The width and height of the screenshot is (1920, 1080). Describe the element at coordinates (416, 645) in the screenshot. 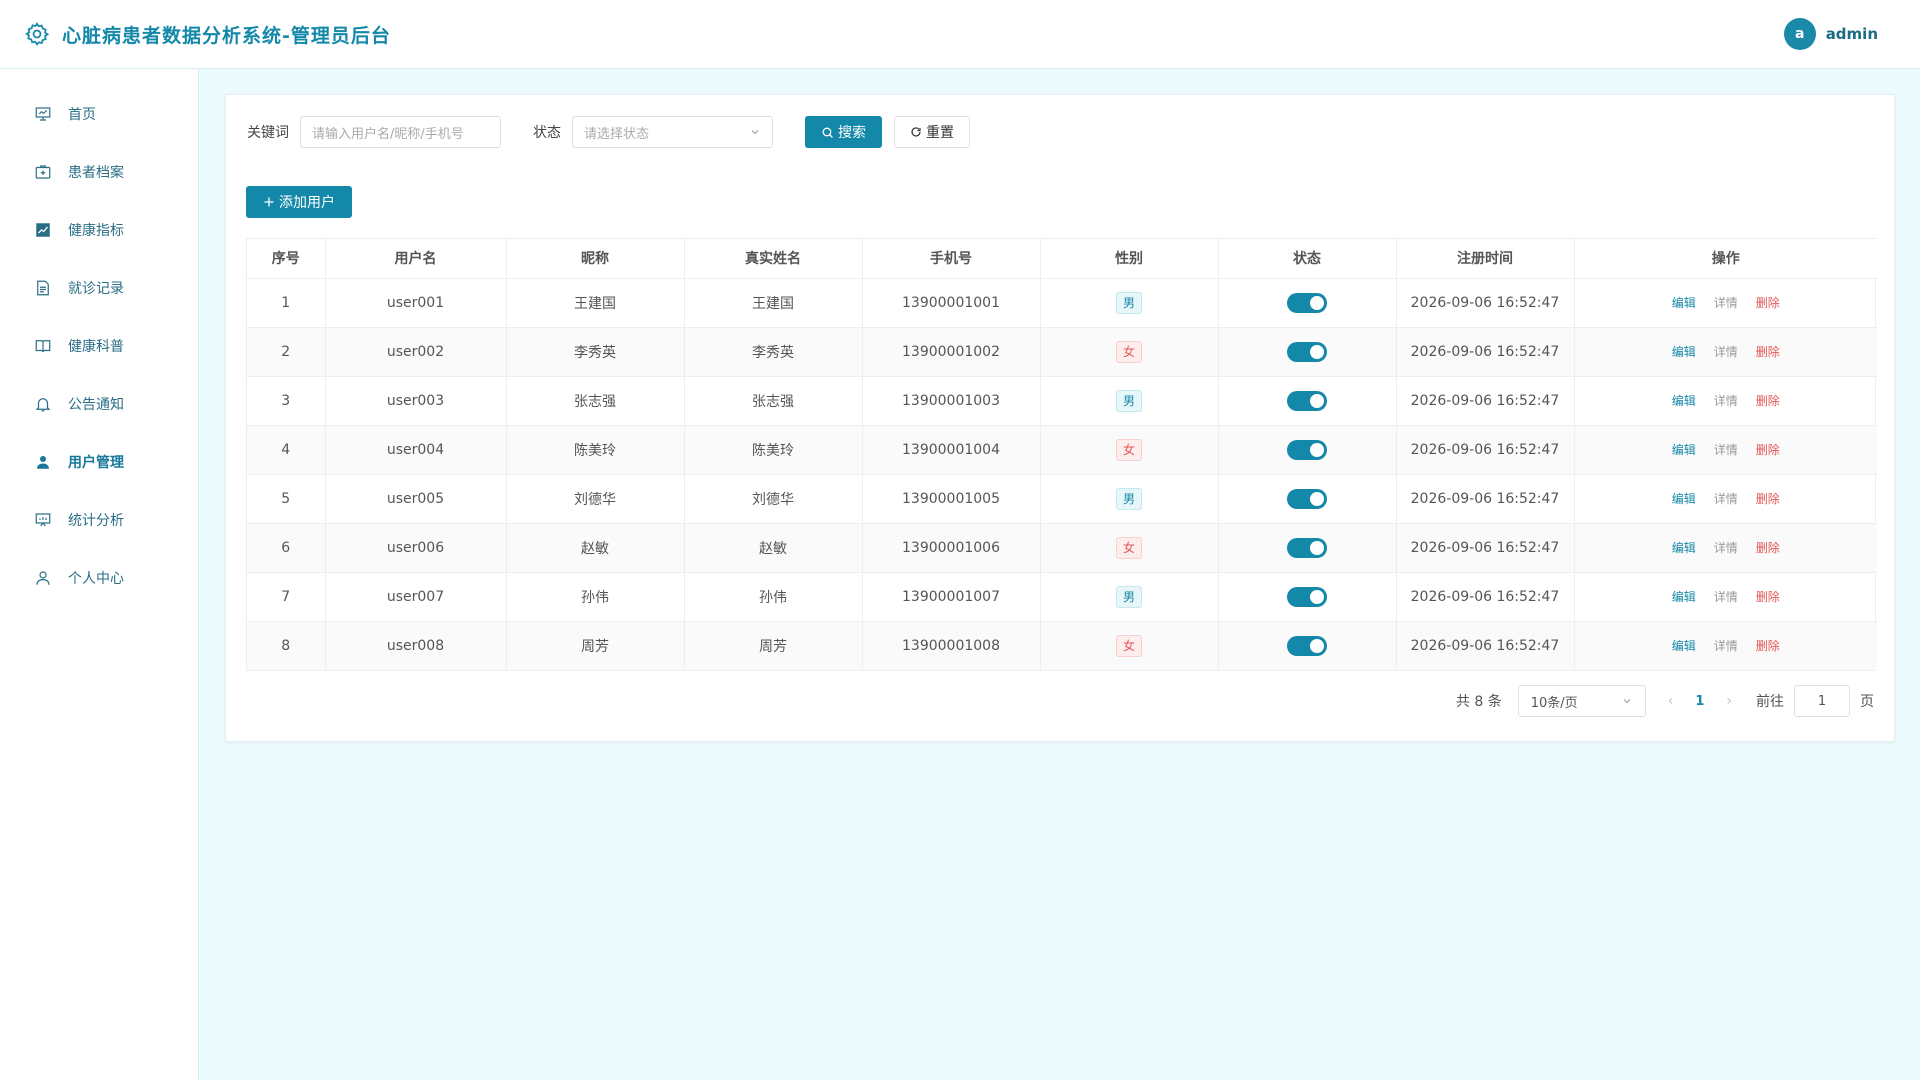

I see `cell-username: user008` at that location.